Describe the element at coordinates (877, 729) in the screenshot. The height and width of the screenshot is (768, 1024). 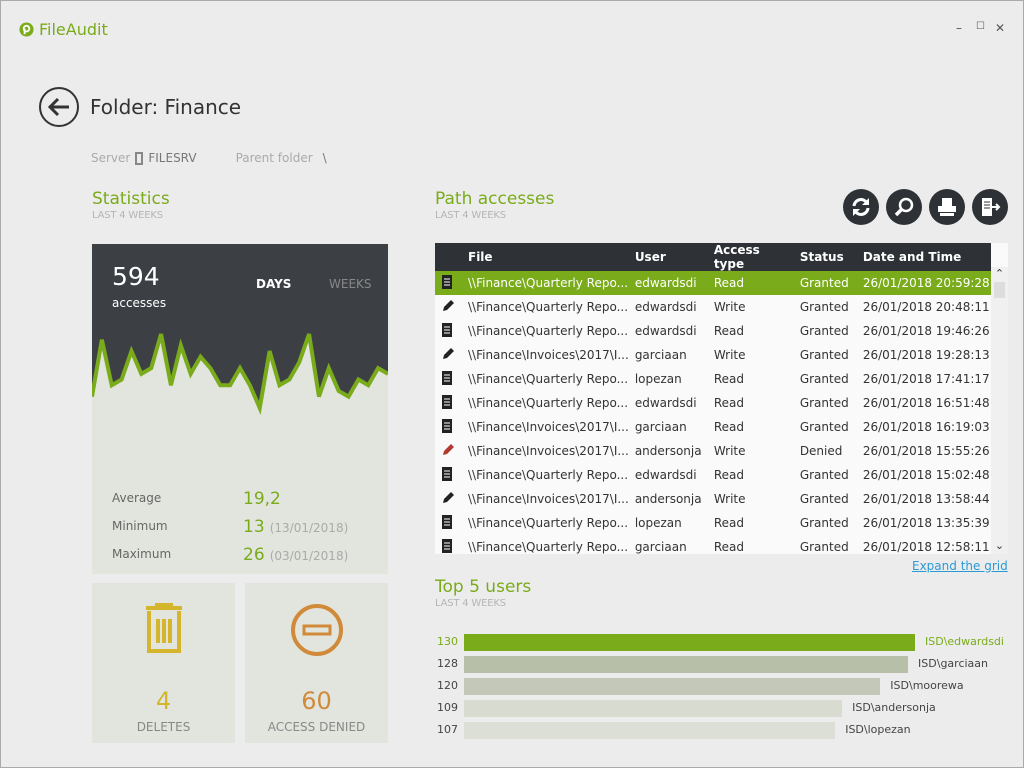
I see `bar-label: ISD\lopezan` at that location.